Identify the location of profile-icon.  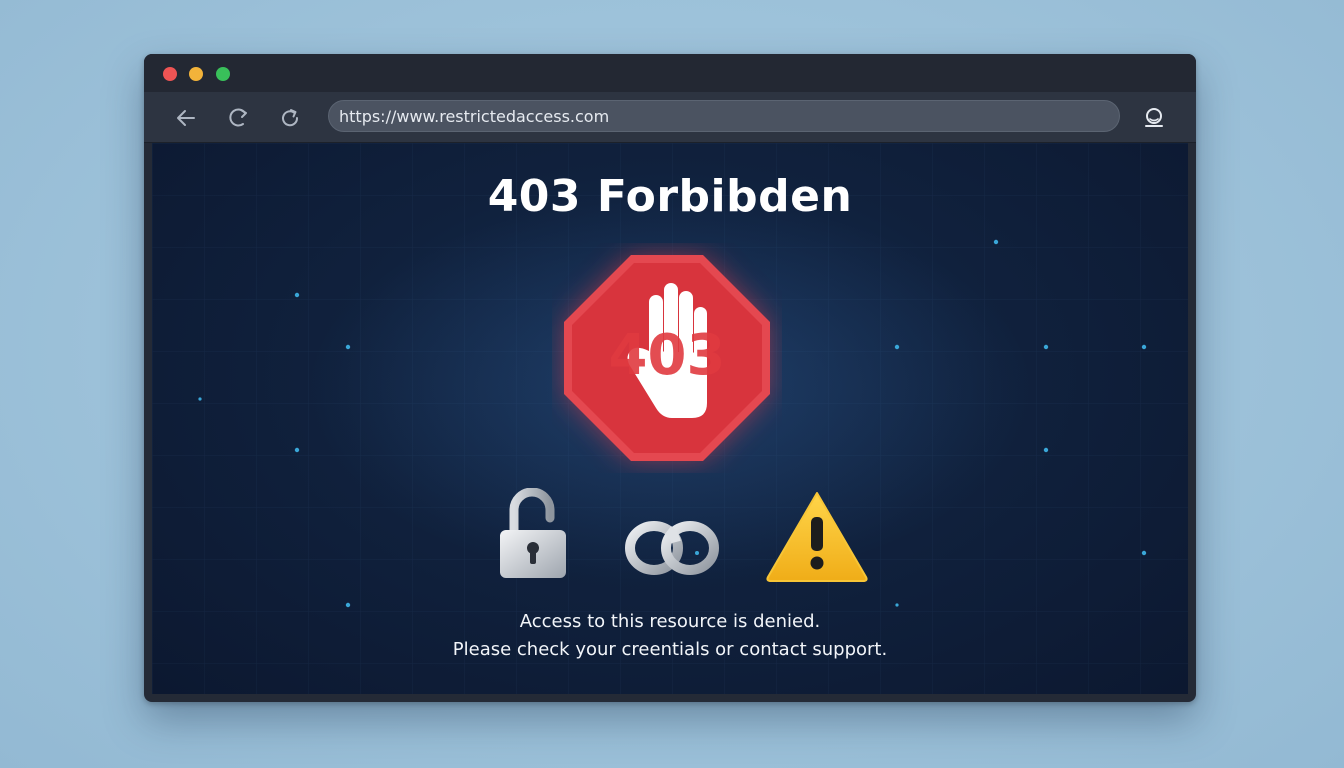
(1154, 117).